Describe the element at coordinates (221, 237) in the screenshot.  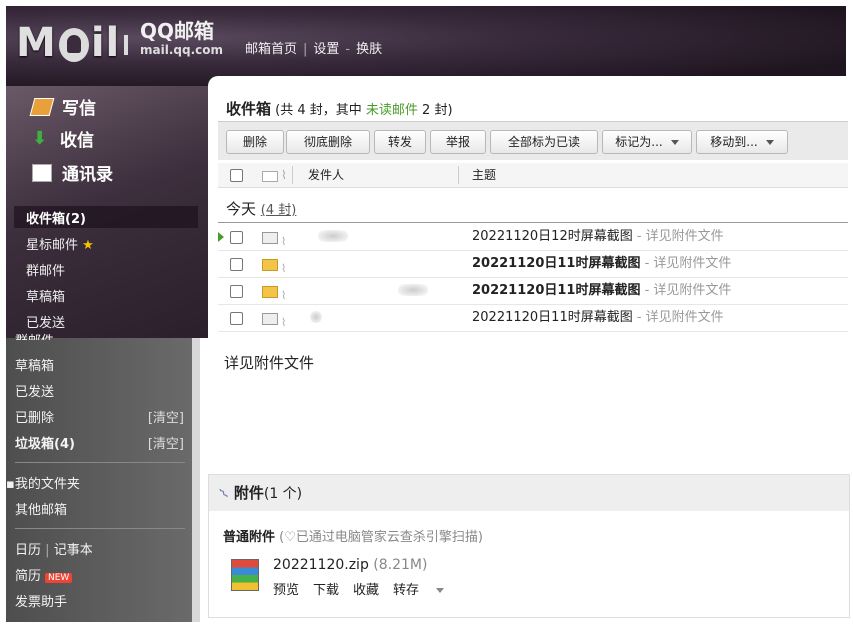
I see `current-row-marker-icon` at that location.